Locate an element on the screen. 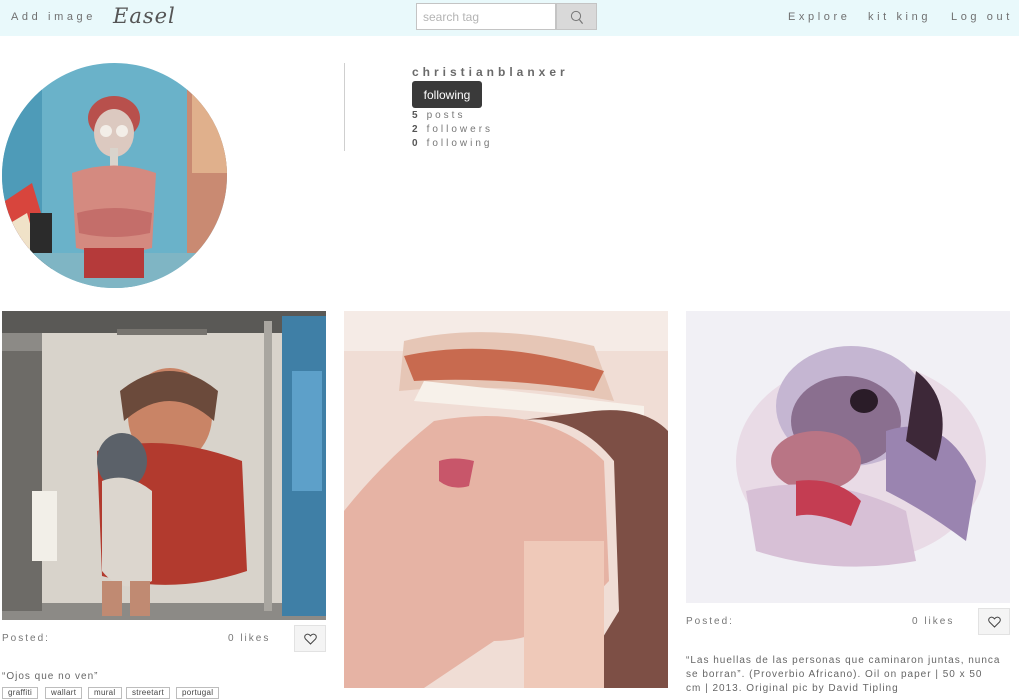 This screenshot has width=1019, height=700. profile-avatar is located at coordinates (114, 175).